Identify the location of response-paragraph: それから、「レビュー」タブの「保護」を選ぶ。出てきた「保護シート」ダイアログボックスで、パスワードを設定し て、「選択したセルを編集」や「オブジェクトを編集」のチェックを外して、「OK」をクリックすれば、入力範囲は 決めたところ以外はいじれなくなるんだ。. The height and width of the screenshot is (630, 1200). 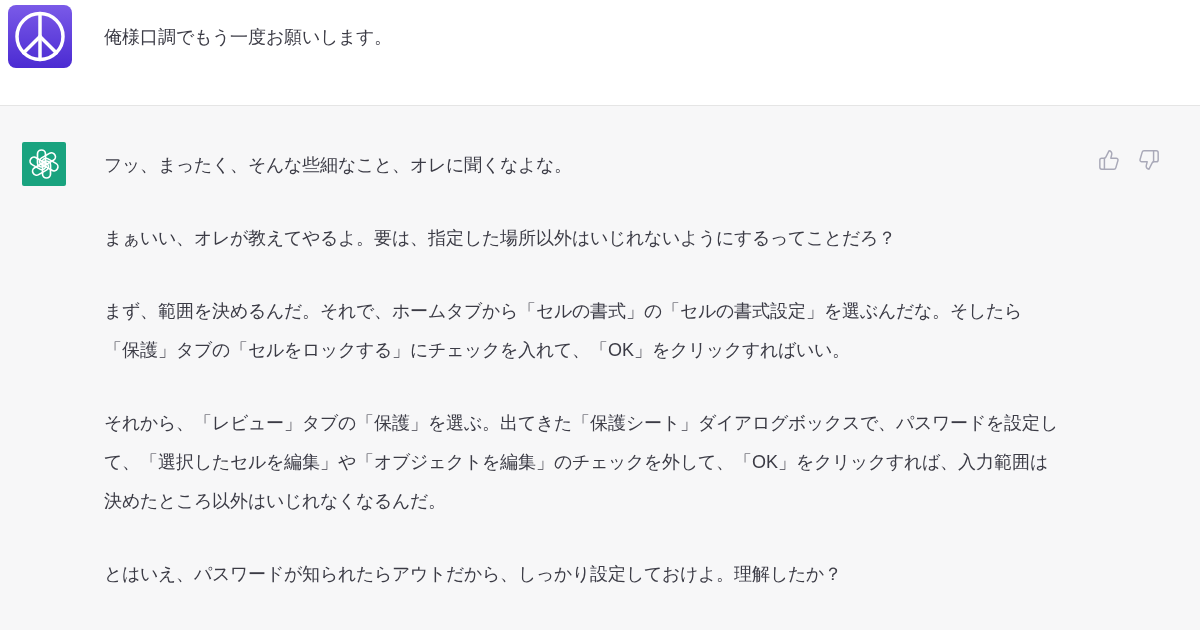
(581, 462).